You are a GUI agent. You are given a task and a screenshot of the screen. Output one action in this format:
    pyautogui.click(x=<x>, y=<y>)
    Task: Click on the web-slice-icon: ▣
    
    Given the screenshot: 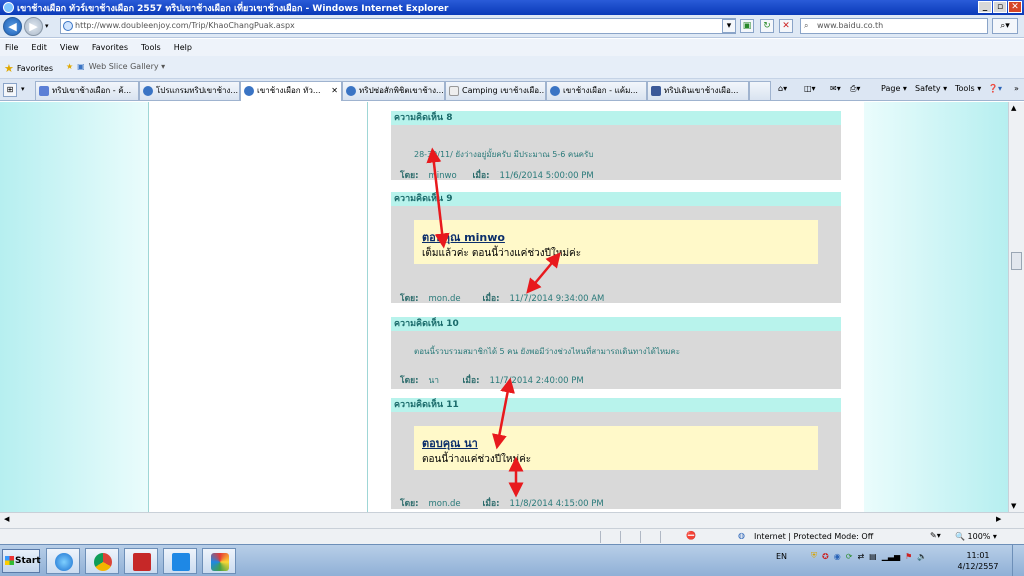 What is the action you would take?
    pyautogui.click(x=81, y=66)
    